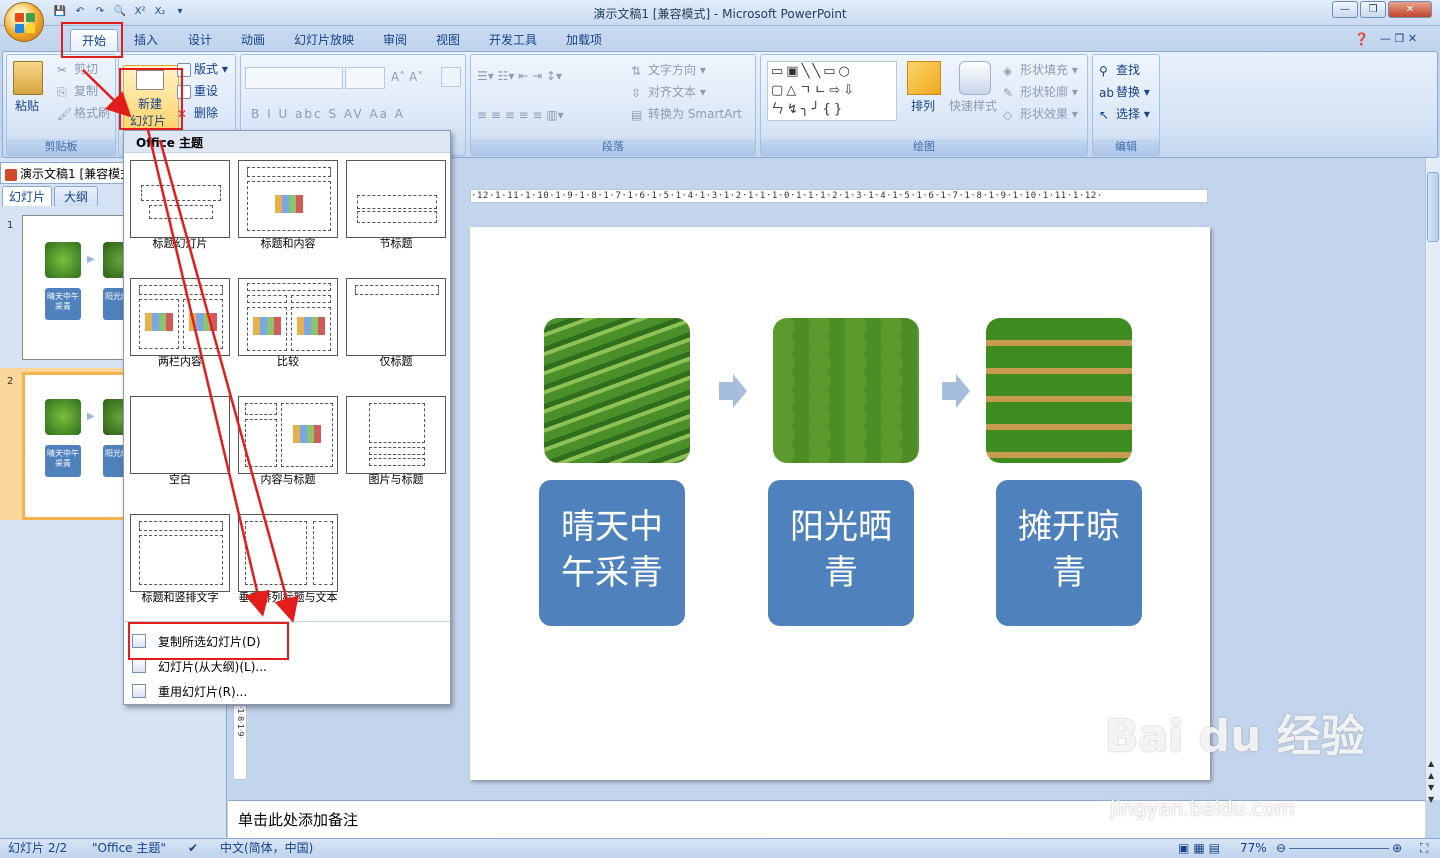 The height and width of the screenshot is (858, 1440). I want to click on thumb-step-box: 晴天中午采青, so click(63, 304).